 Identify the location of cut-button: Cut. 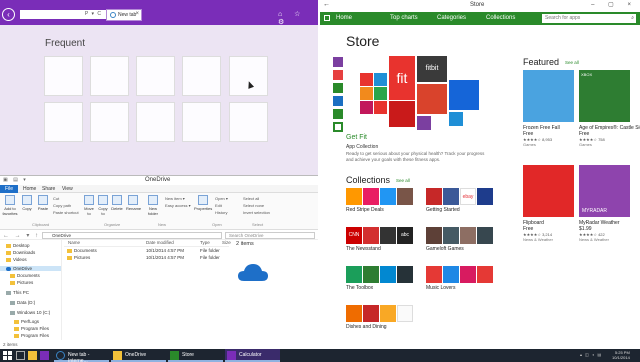
(56, 198).